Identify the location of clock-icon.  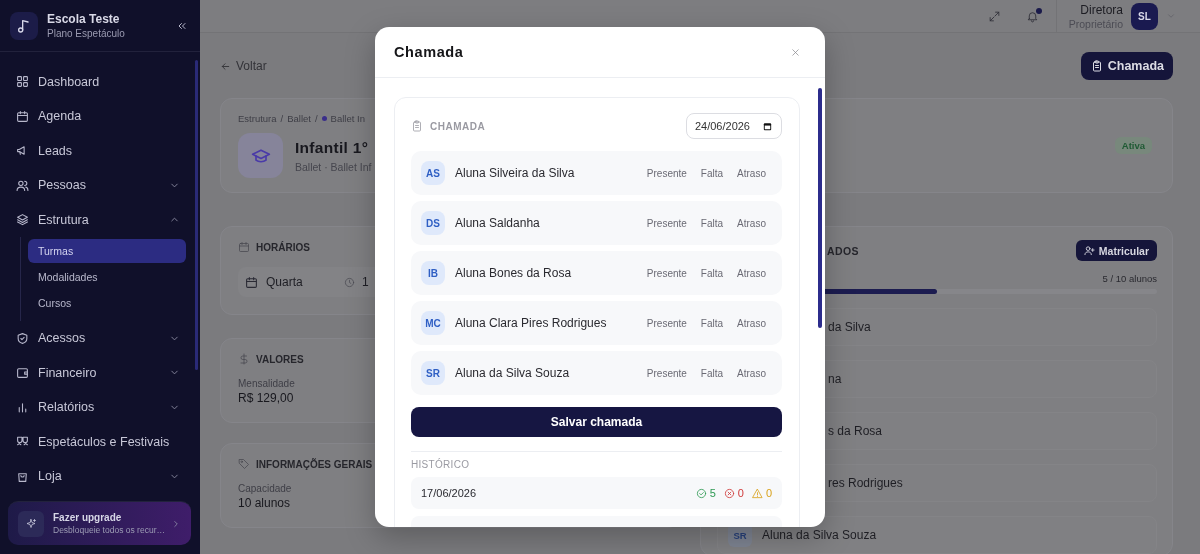
(349, 282).